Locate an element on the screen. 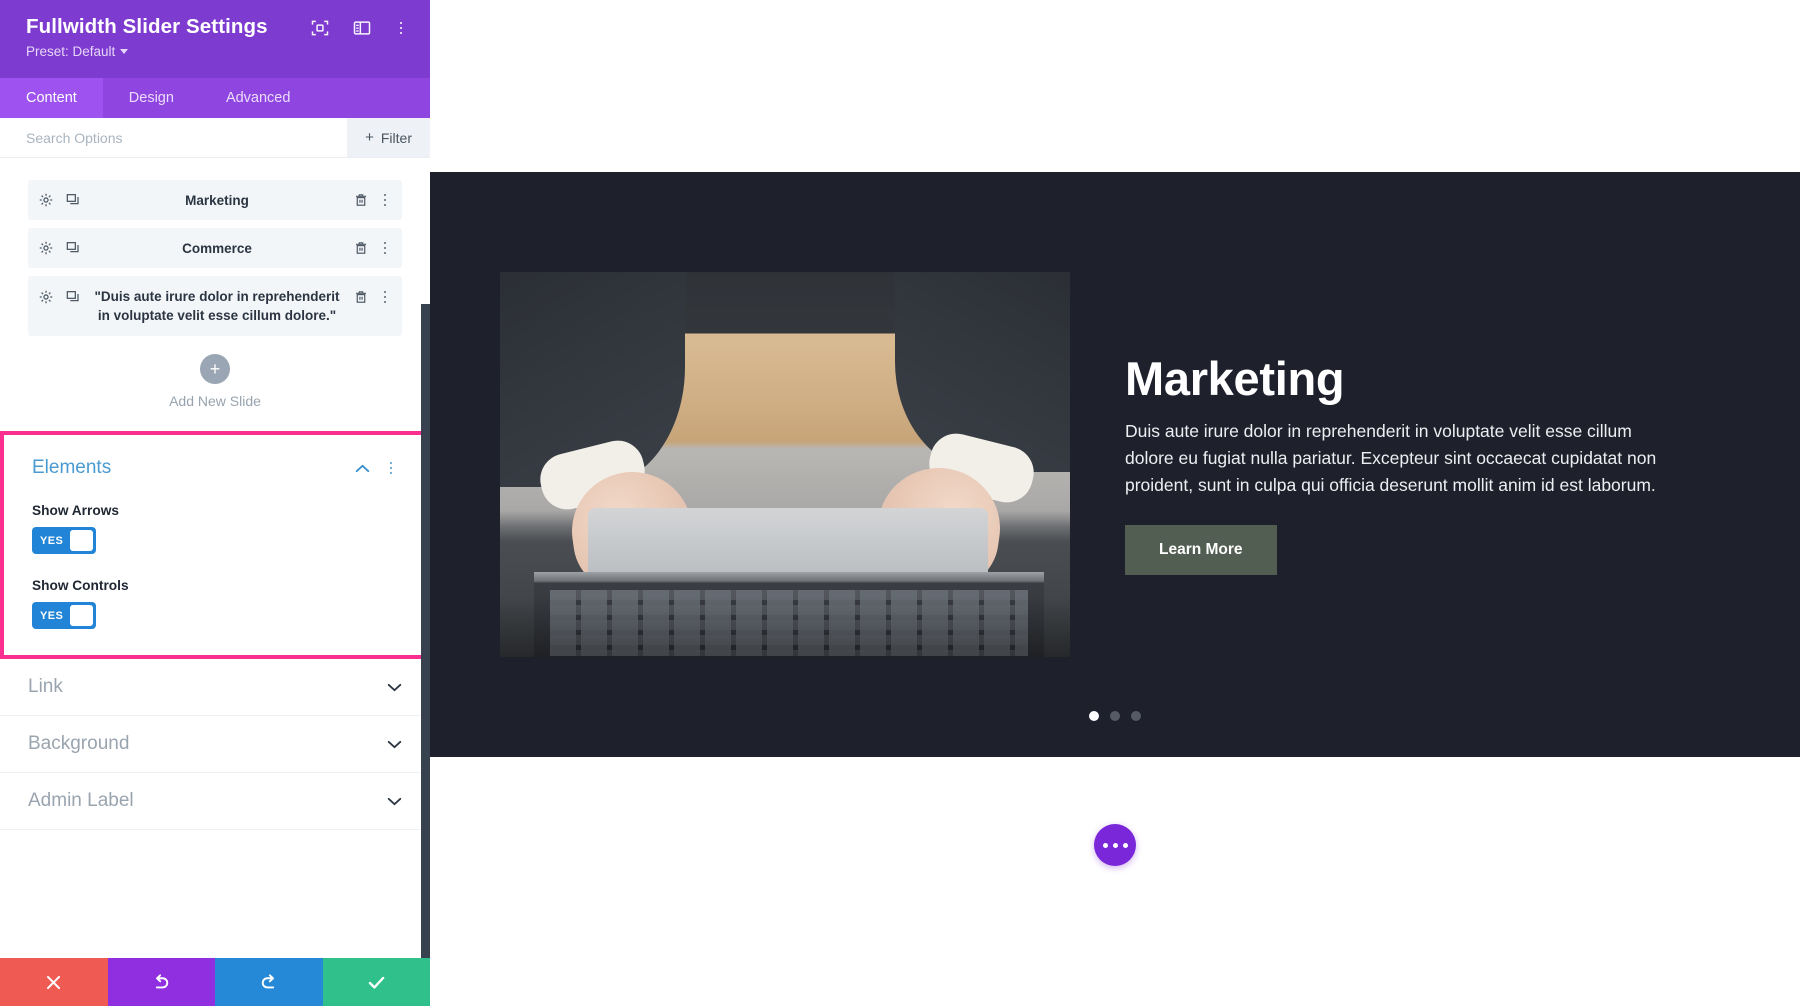  panel-action-bar is located at coordinates (215, 982).